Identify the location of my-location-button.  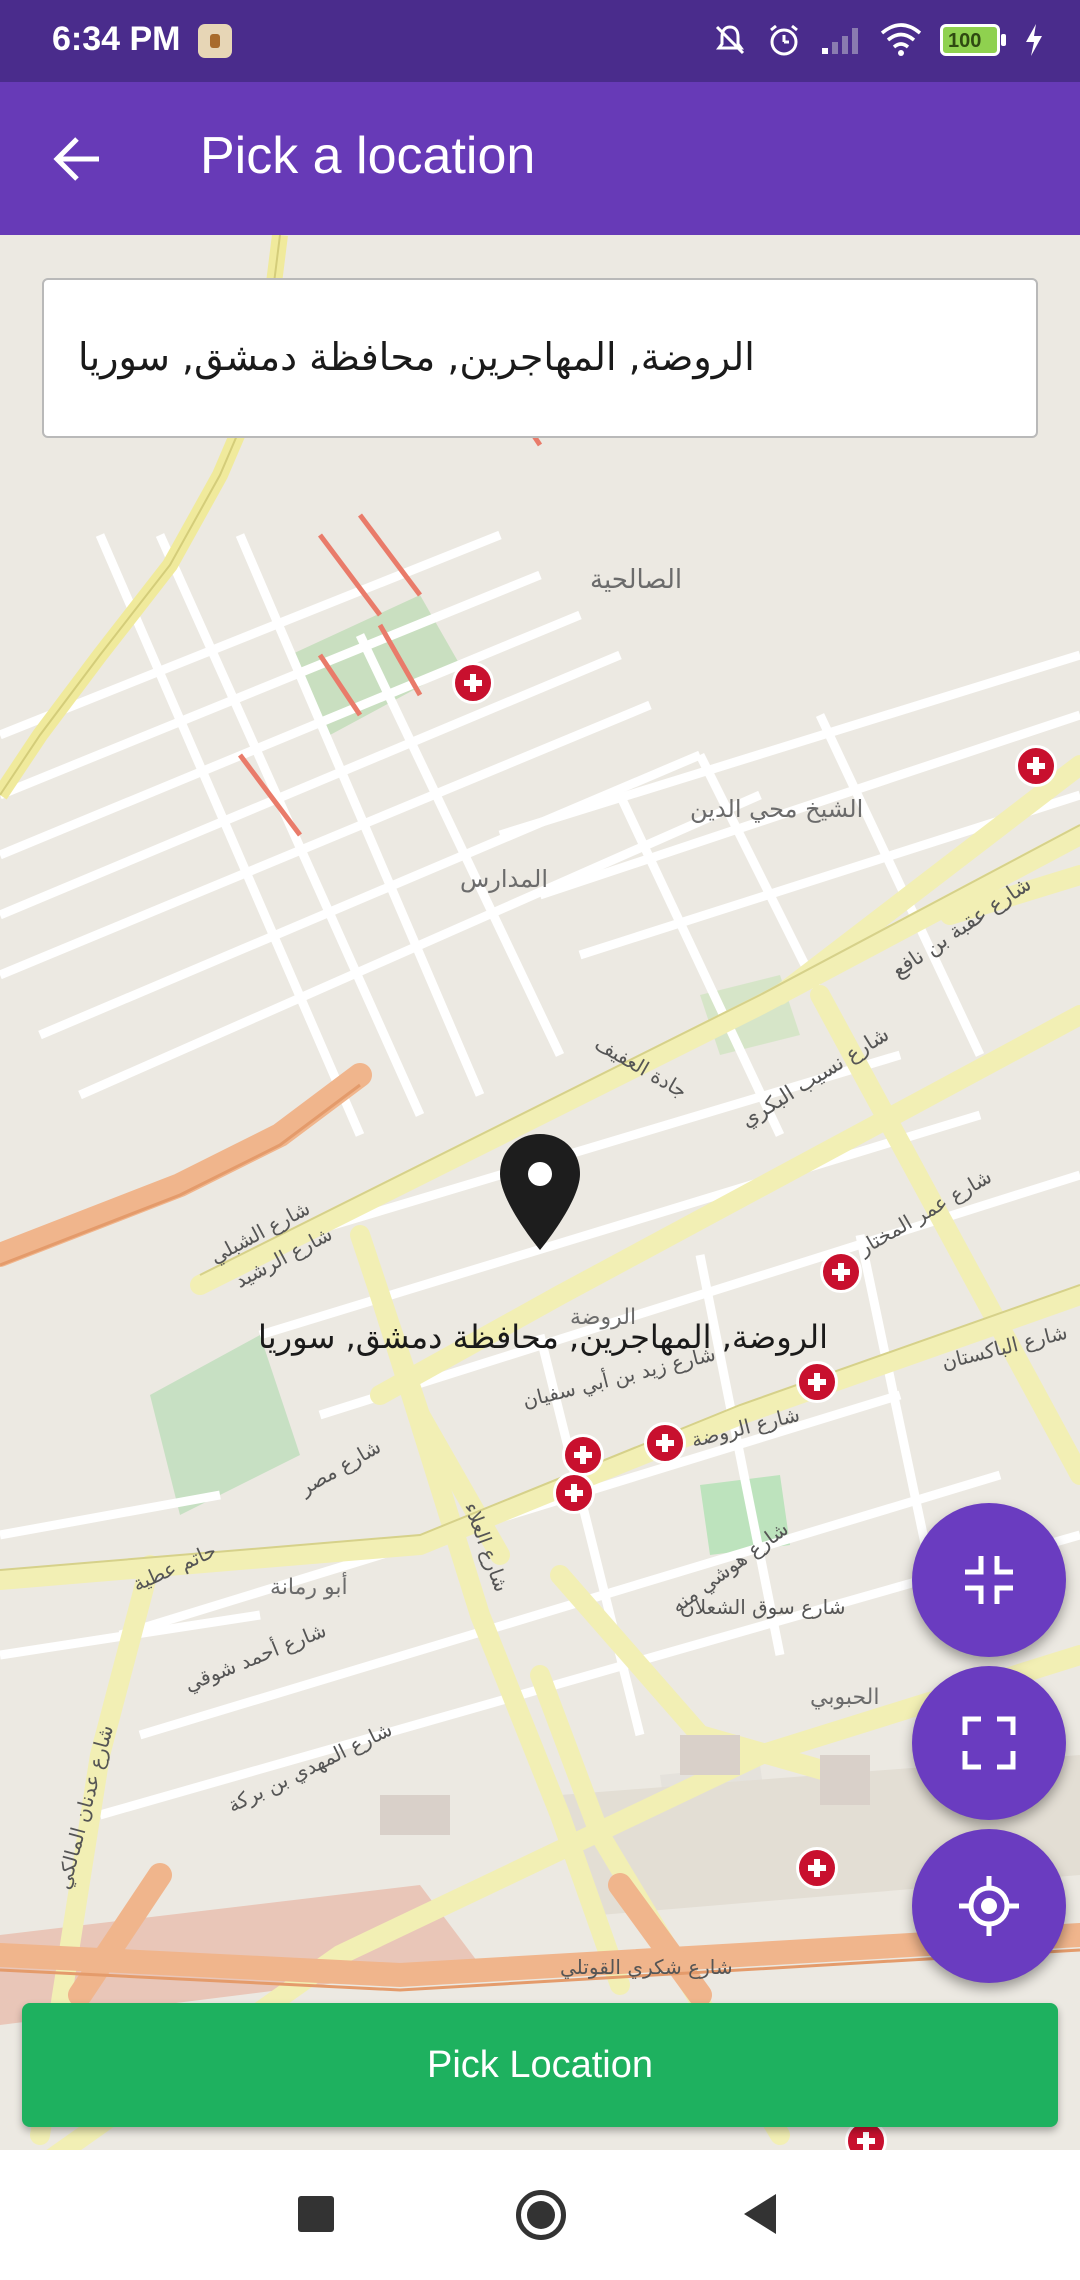
(989, 1906).